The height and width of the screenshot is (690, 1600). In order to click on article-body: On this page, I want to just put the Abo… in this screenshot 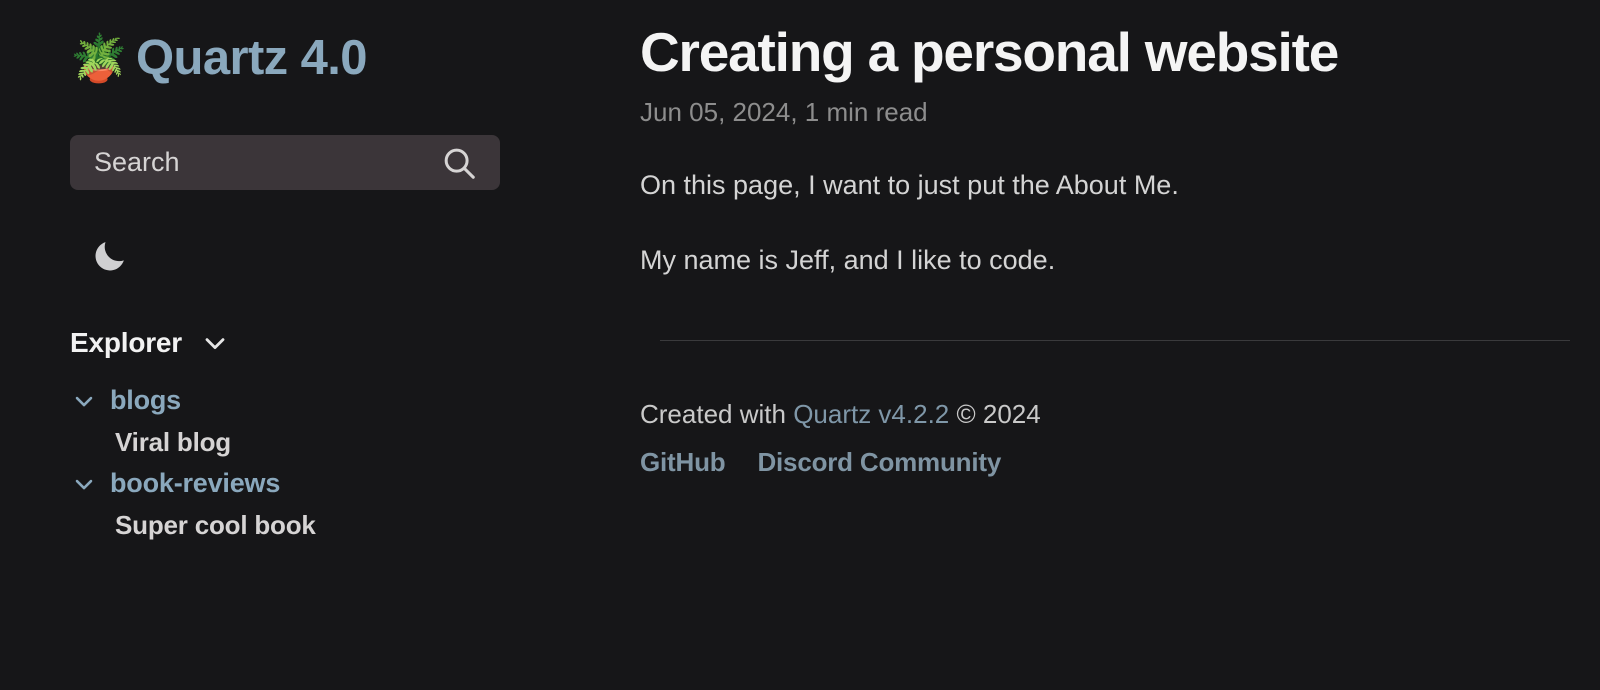, I will do `click(1105, 223)`.